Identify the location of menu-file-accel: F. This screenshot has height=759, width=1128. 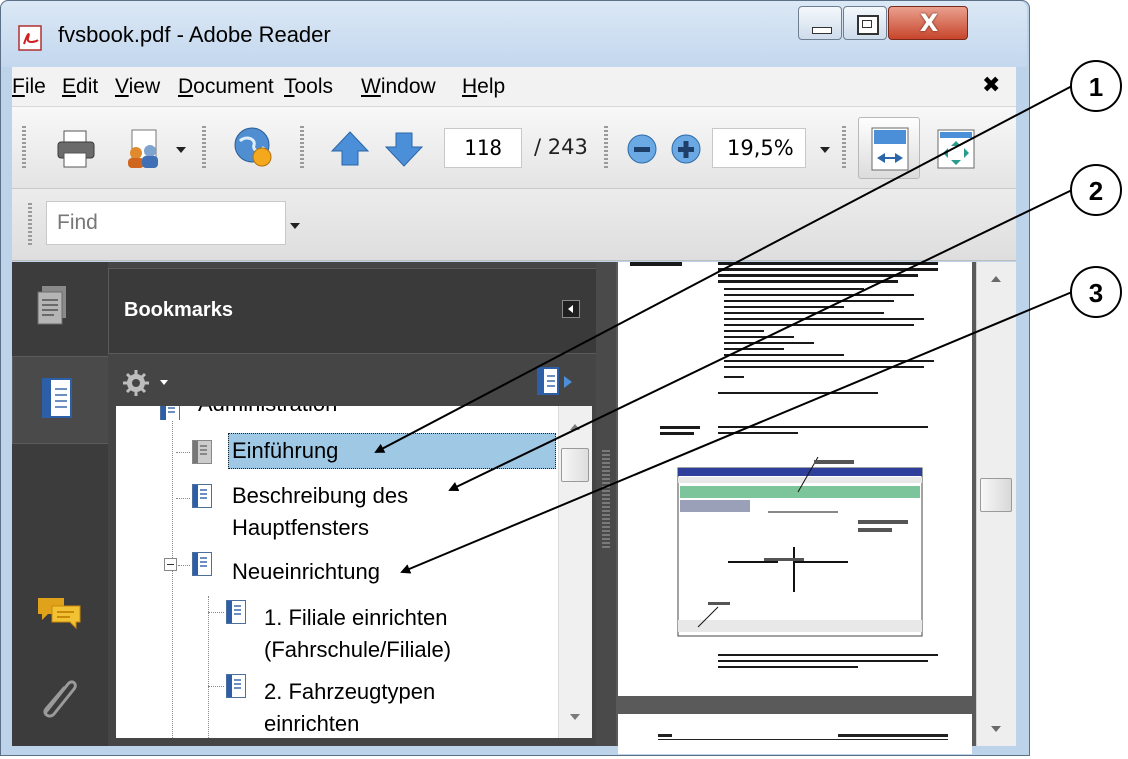
(18, 86).